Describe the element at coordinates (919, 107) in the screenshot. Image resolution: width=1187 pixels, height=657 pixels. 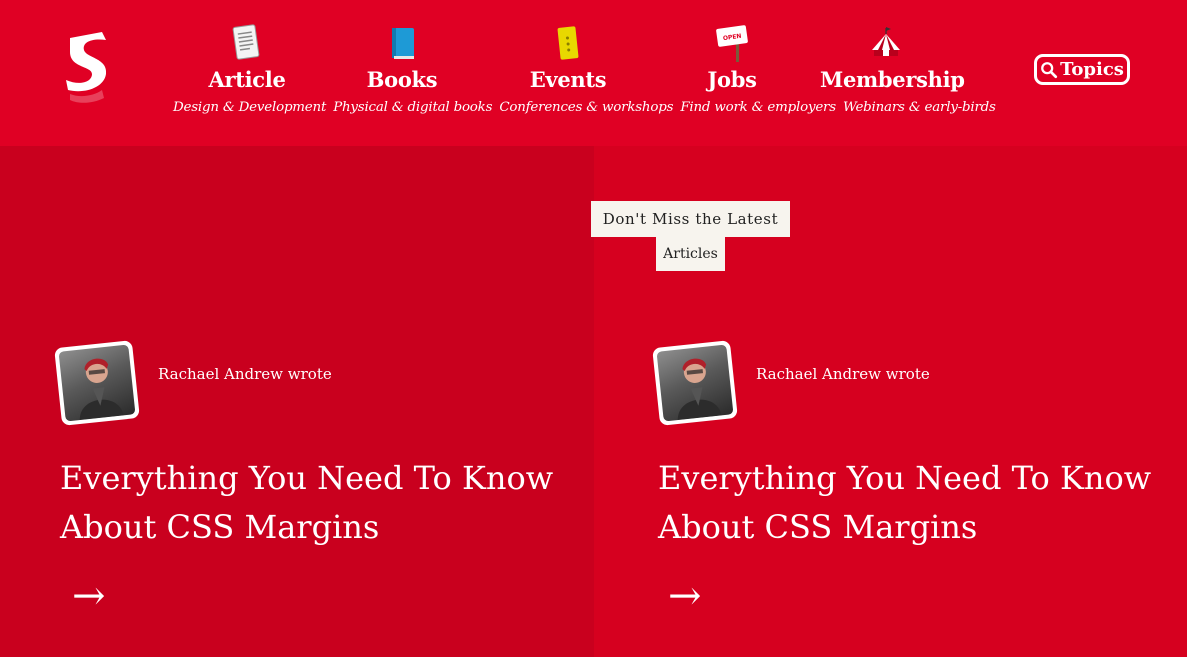
I see `nav-subtitle-membership: Webinars & early-birds` at that location.